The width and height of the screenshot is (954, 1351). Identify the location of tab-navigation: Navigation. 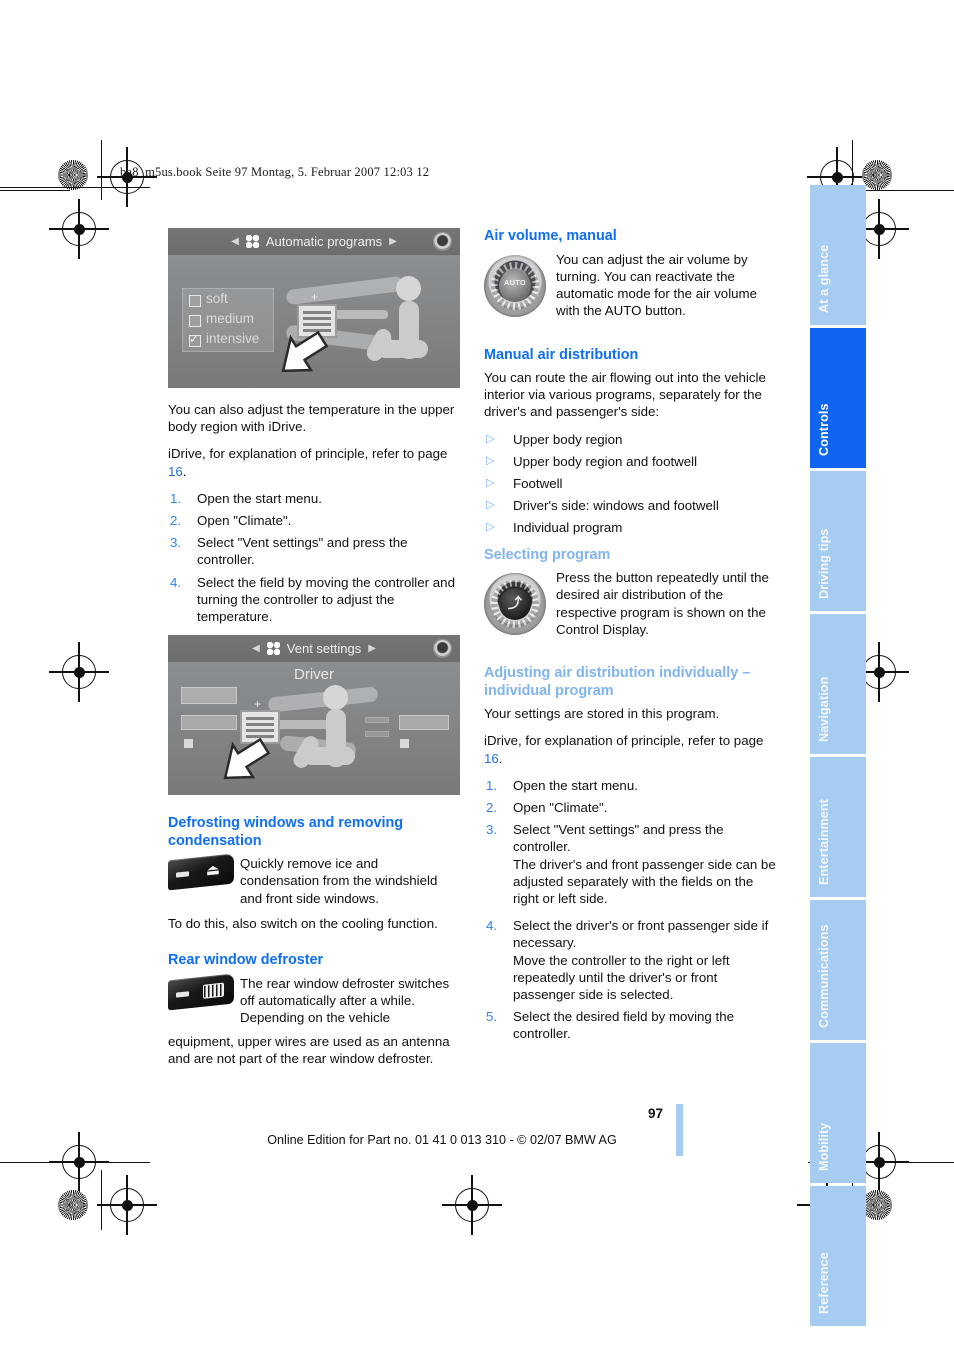
(838, 684).